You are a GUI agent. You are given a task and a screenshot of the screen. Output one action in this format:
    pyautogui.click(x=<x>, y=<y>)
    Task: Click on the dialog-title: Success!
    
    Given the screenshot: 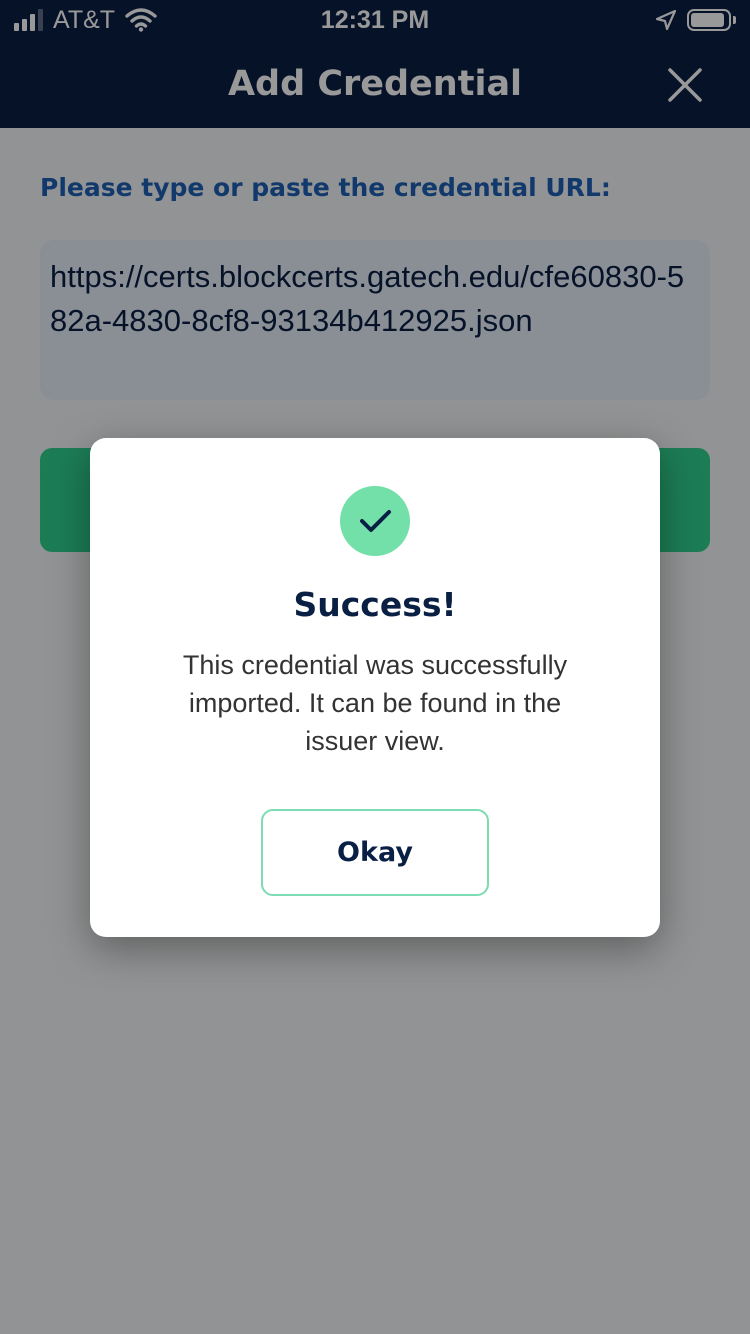 What is the action you would take?
    pyautogui.click(x=375, y=604)
    